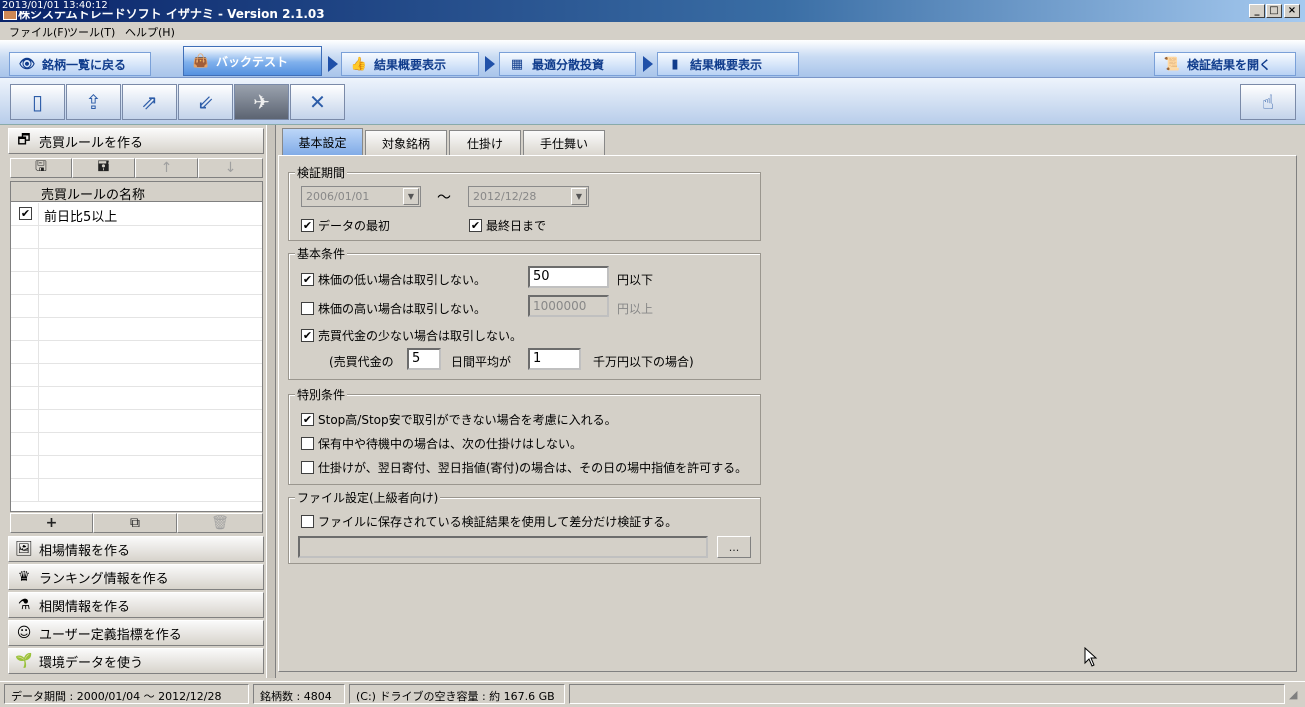 This screenshot has width=1305, height=707. Describe the element at coordinates (24, 577) in the screenshot. I see `crown-icon: ♛` at that location.